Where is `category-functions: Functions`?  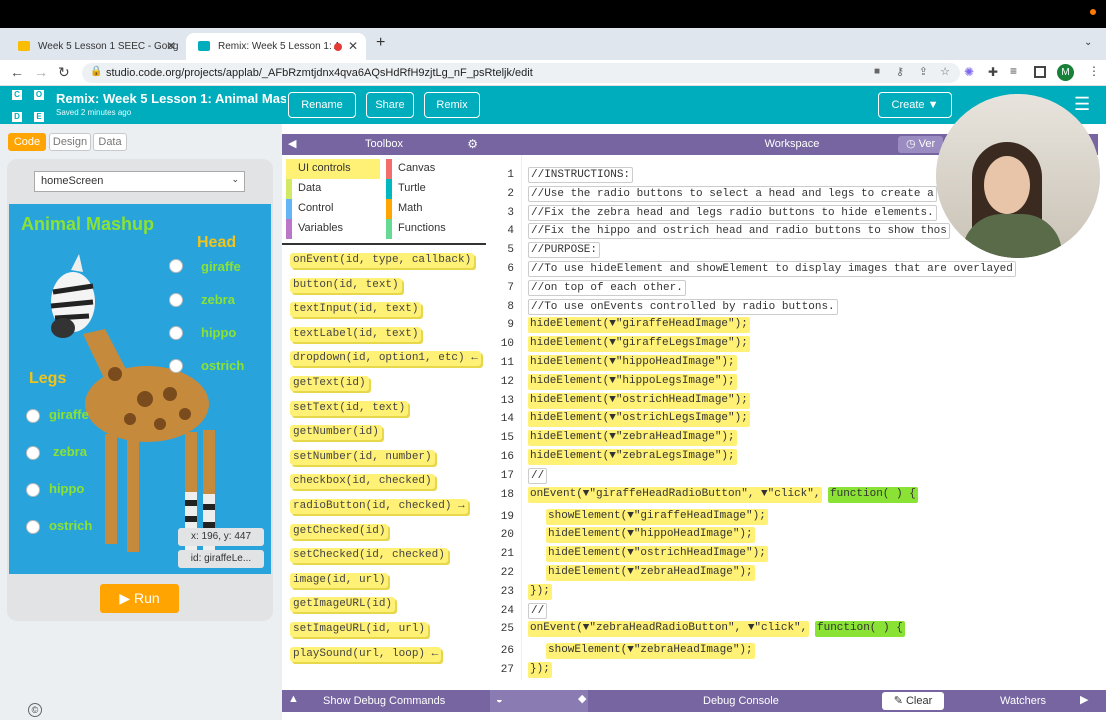
category-functions: Functions is located at coordinates (433, 229).